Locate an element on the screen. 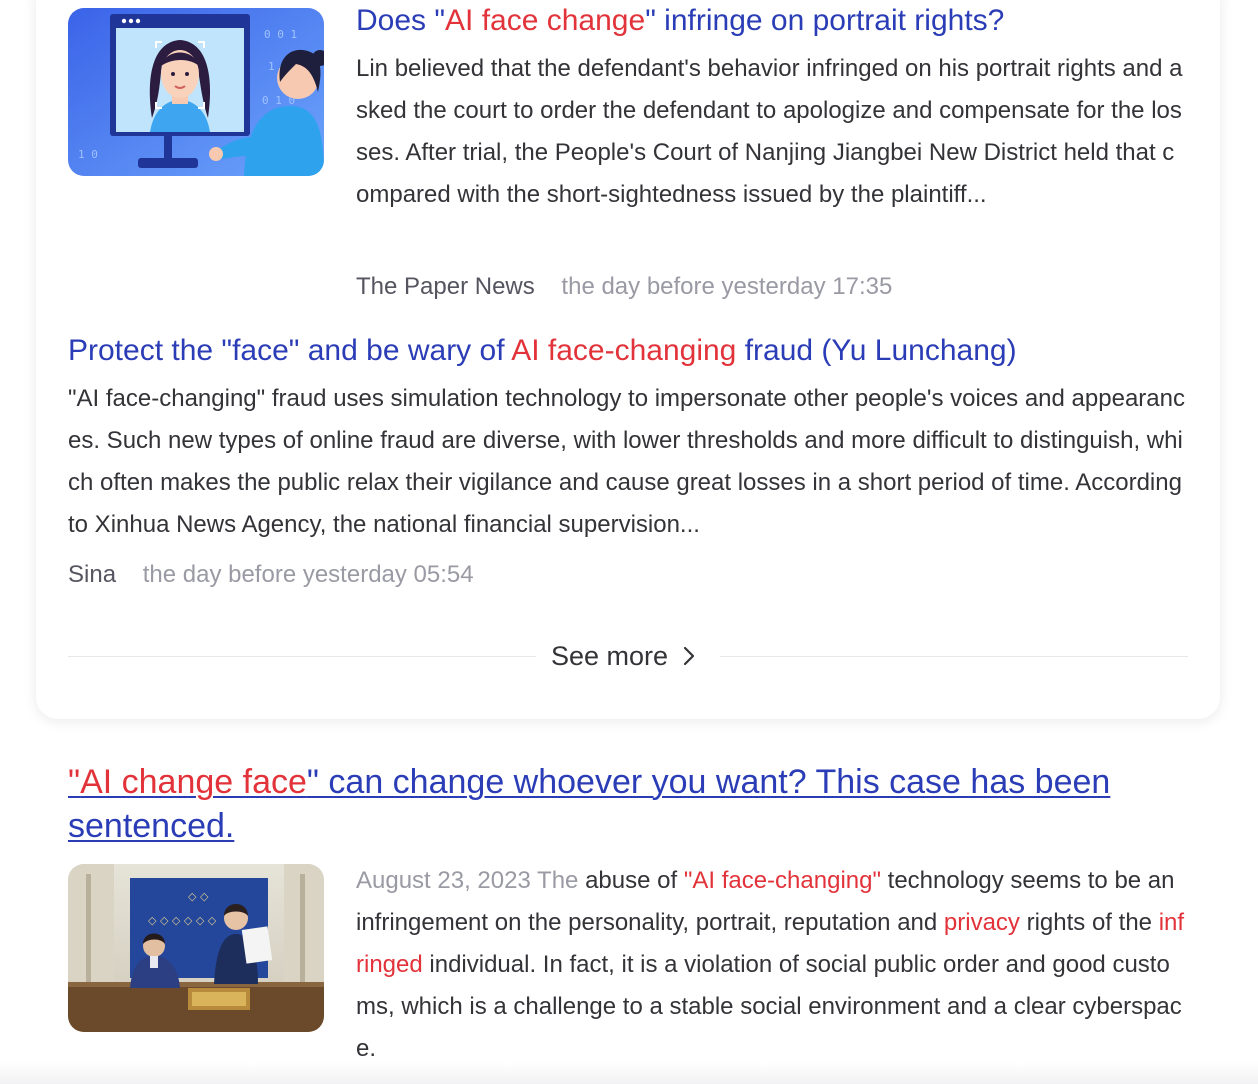 The height and width of the screenshot is (1084, 1258). chevron-right-icon is located at coordinates (689, 656).